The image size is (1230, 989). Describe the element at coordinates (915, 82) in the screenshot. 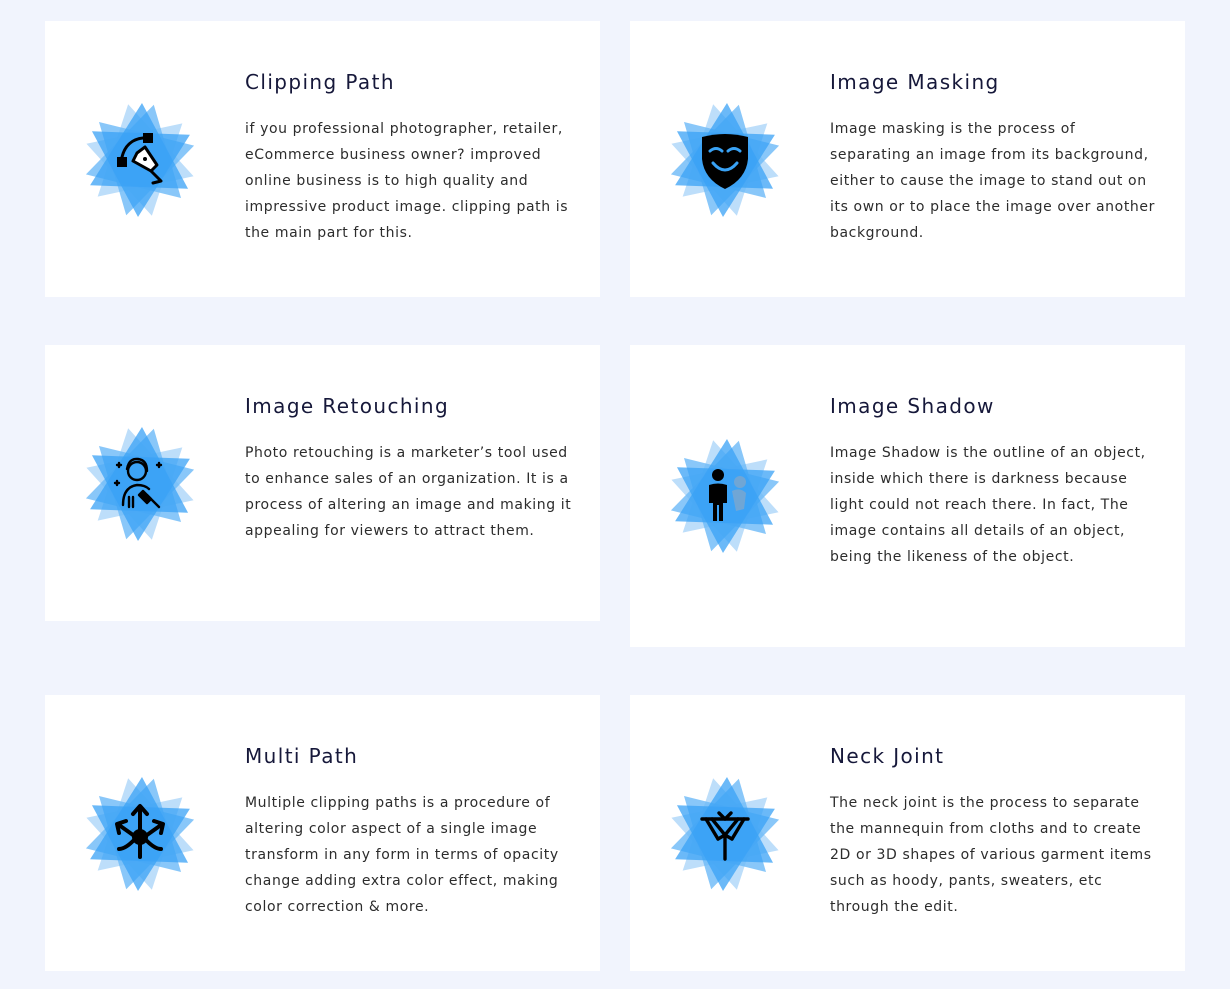

I see `service-title: Image Masking` at that location.